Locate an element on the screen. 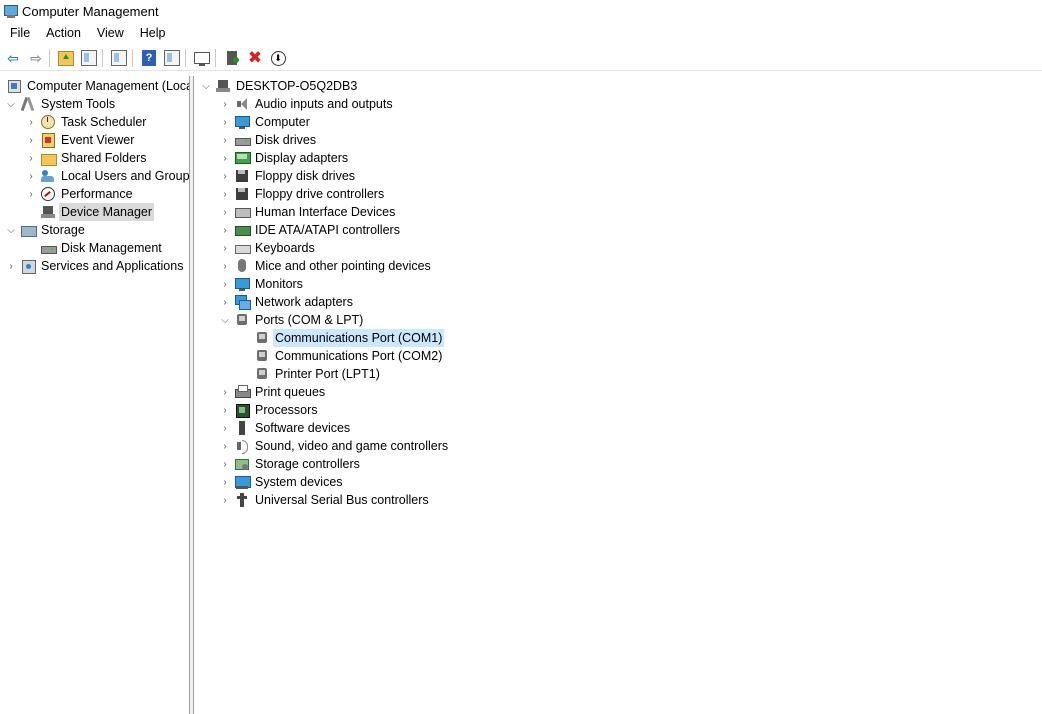 This screenshot has height=714, width=1042. device-tree-root: ⌵ DESKTOP-O5Q2DB3 is located at coordinates (279, 86).